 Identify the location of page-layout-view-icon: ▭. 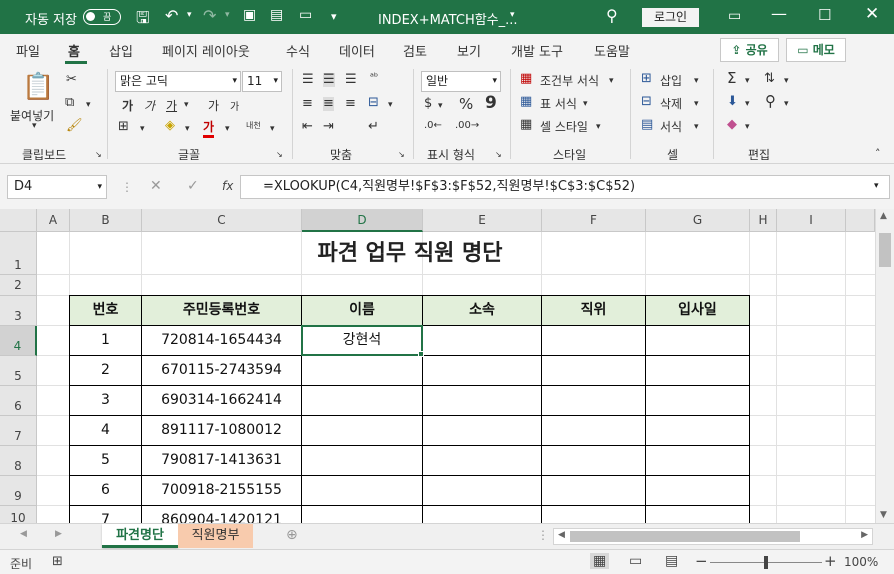
(635, 561).